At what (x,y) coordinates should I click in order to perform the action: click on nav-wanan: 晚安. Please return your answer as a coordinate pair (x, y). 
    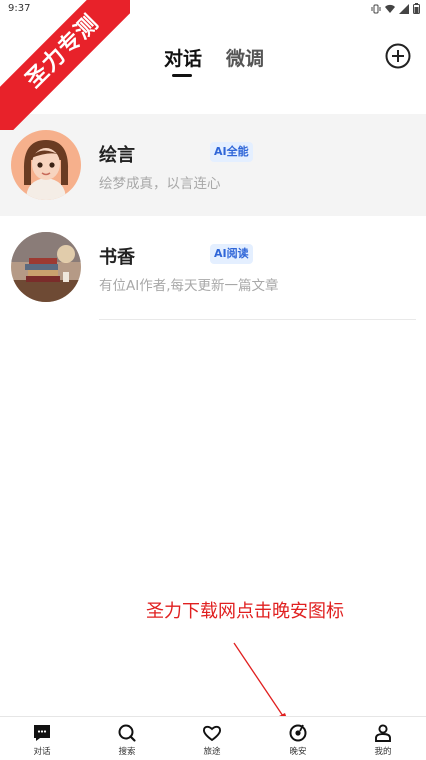
    Looking at the image, I should click on (298, 740).